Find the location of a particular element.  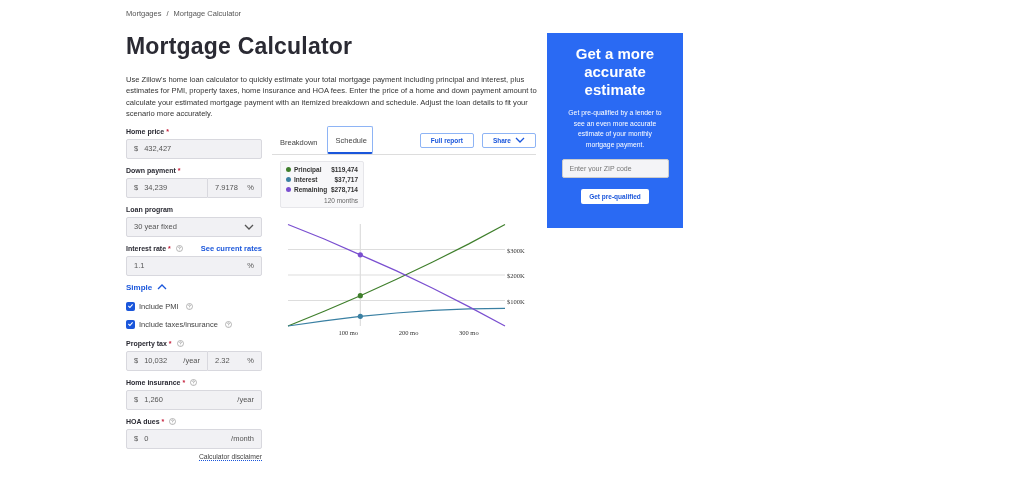

chevron-up-icon is located at coordinates (162, 287).